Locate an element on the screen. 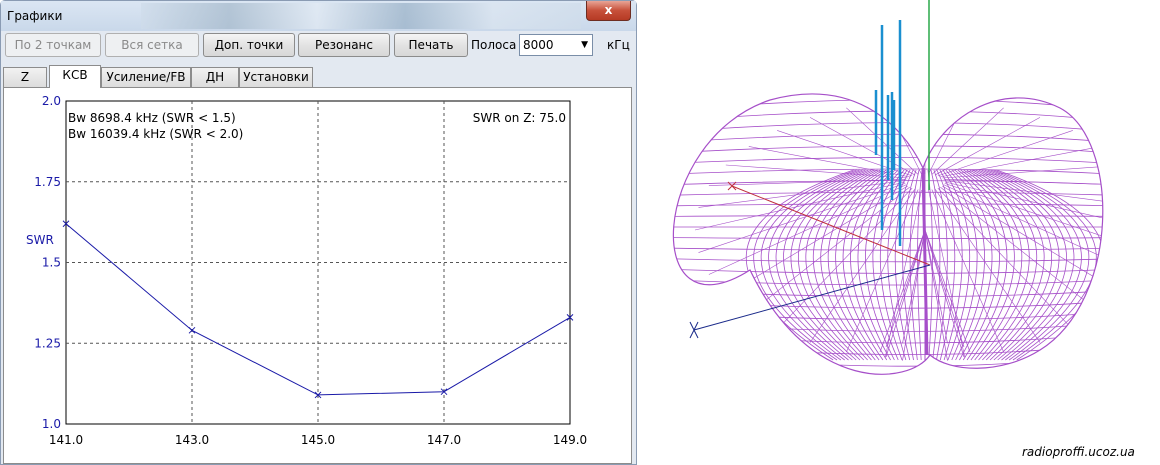  y-axis-label: SWR is located at coordinates (40, 240).